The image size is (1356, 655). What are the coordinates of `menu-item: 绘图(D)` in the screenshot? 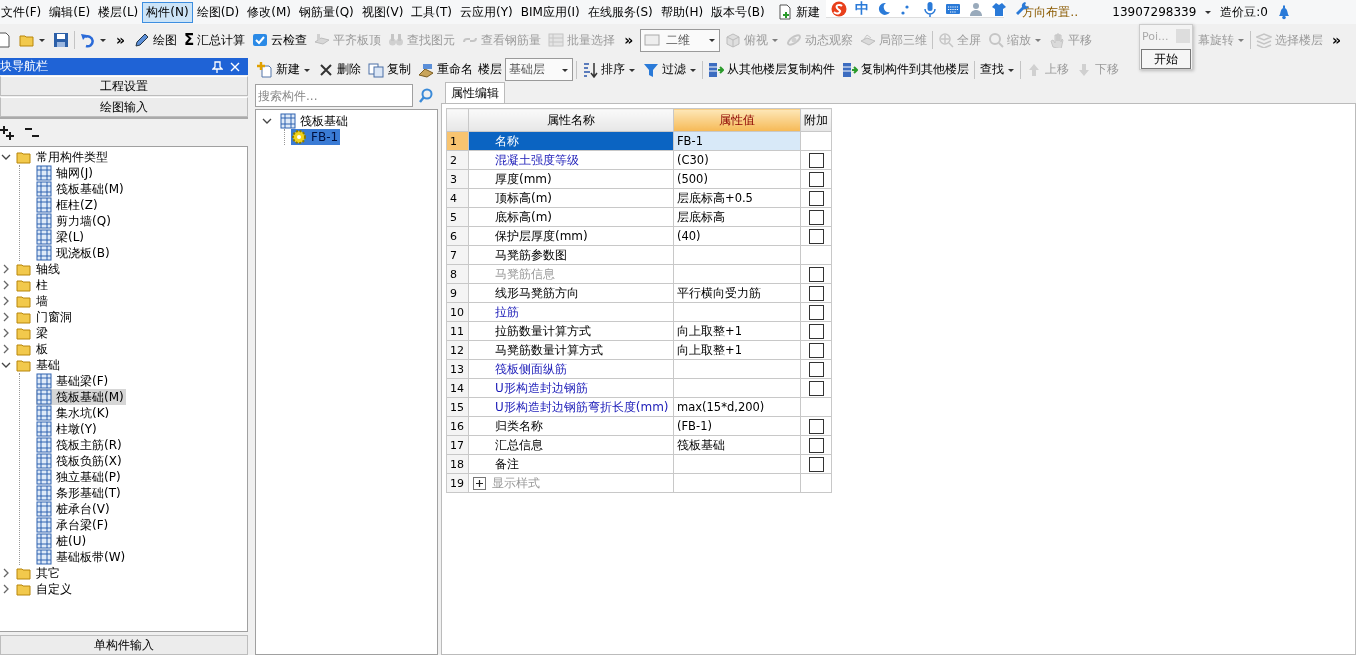 It's located at (218, 12).